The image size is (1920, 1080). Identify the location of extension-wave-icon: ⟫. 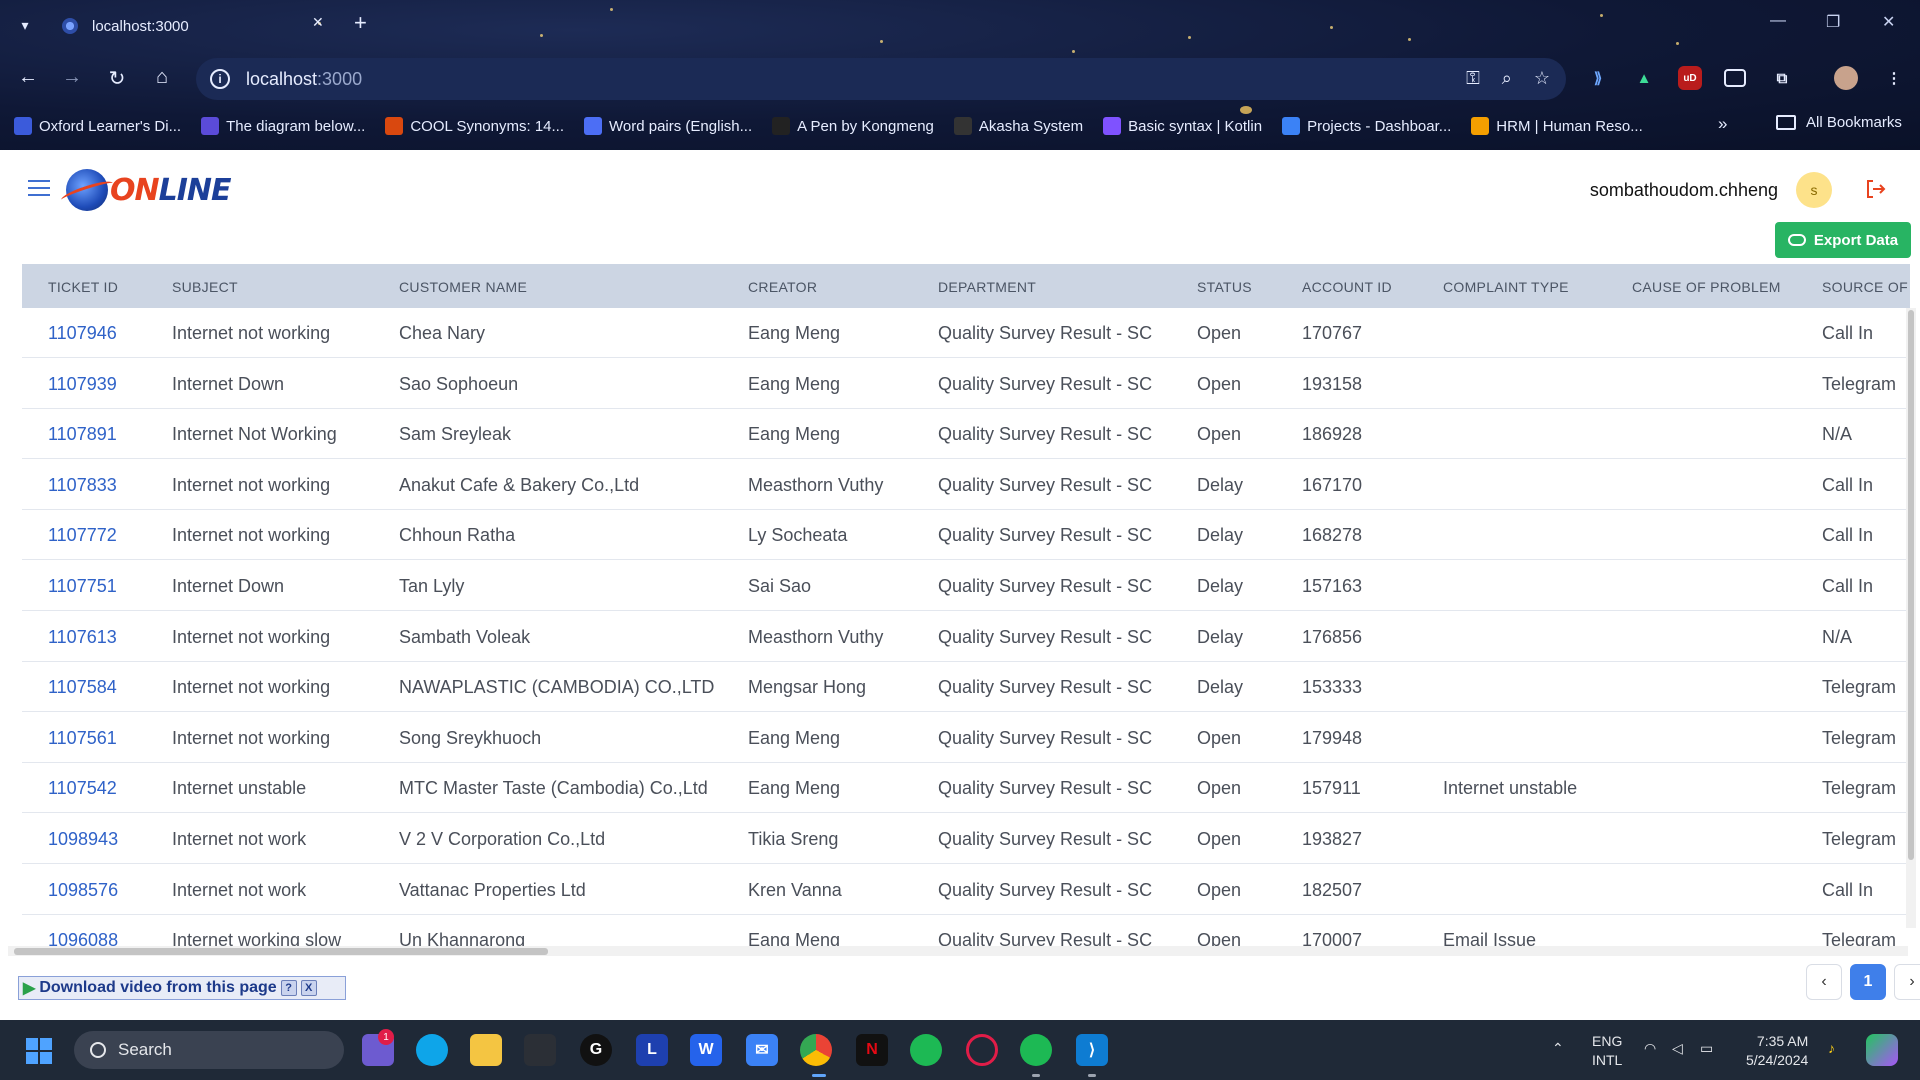
(1598, 78).